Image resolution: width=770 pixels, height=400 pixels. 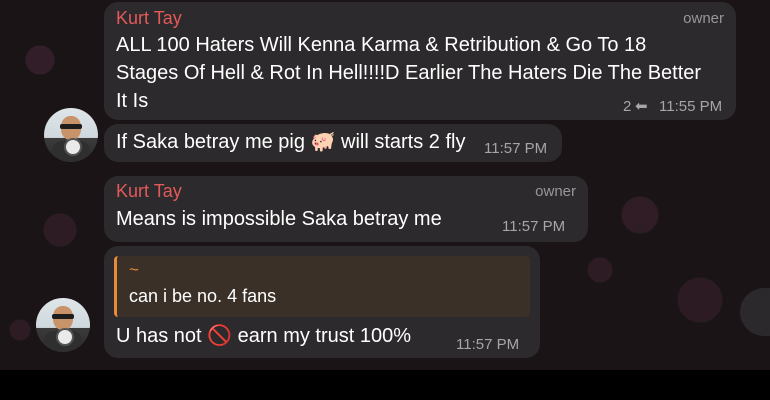 What do you see at coordinates (203, 296) in the screenshot?
I see `quote-text: can i be no. 4 fans` at bounding box center [203, 296].